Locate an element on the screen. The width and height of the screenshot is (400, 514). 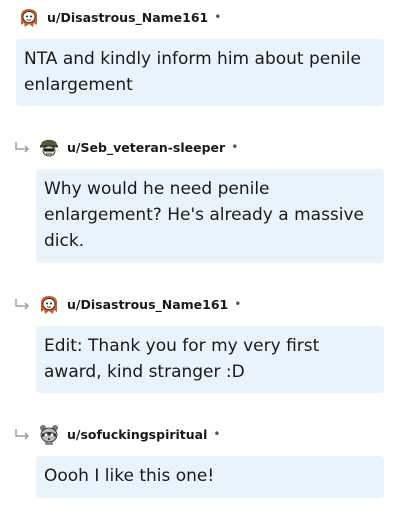
snoo-avatar-helmet-icon is located at coordinates (49, 147).